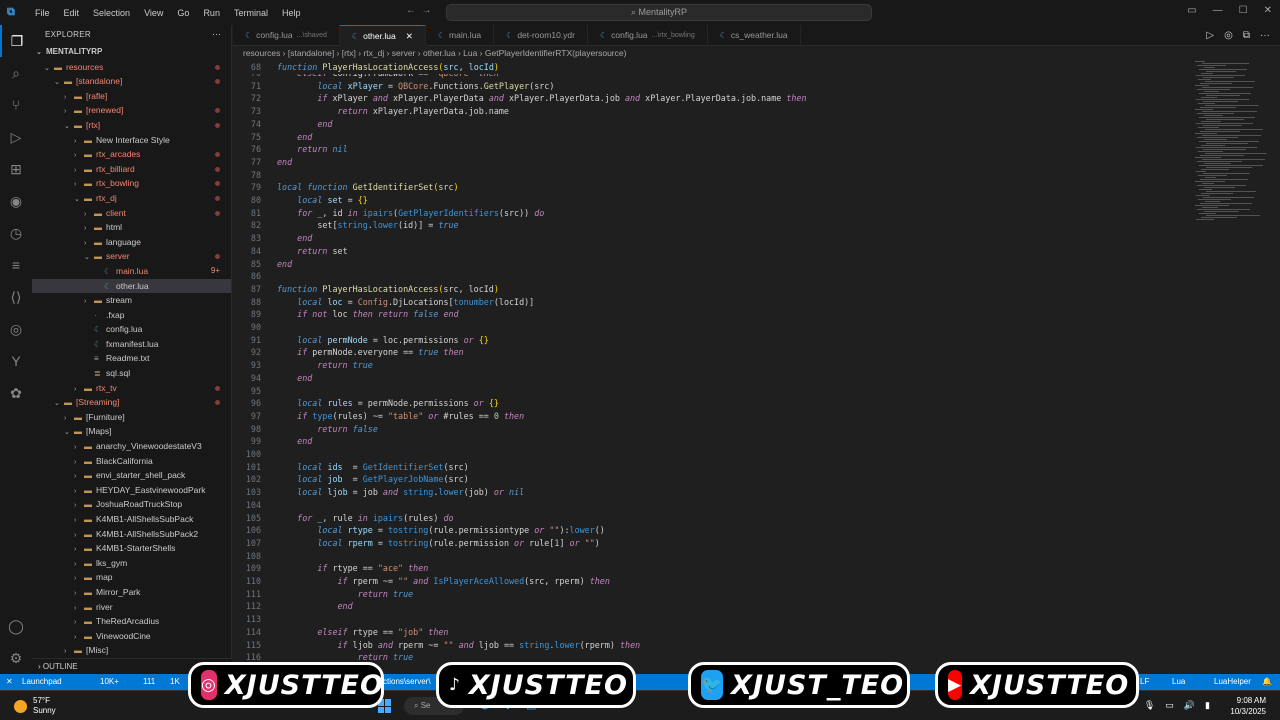 The height and width of the screenshot is (720, 1280). Describe the element at coordinates (131, 504) in the screenshot. I see `tree-folder: › ▬ JoshuaRoadTruckStop` at that location.